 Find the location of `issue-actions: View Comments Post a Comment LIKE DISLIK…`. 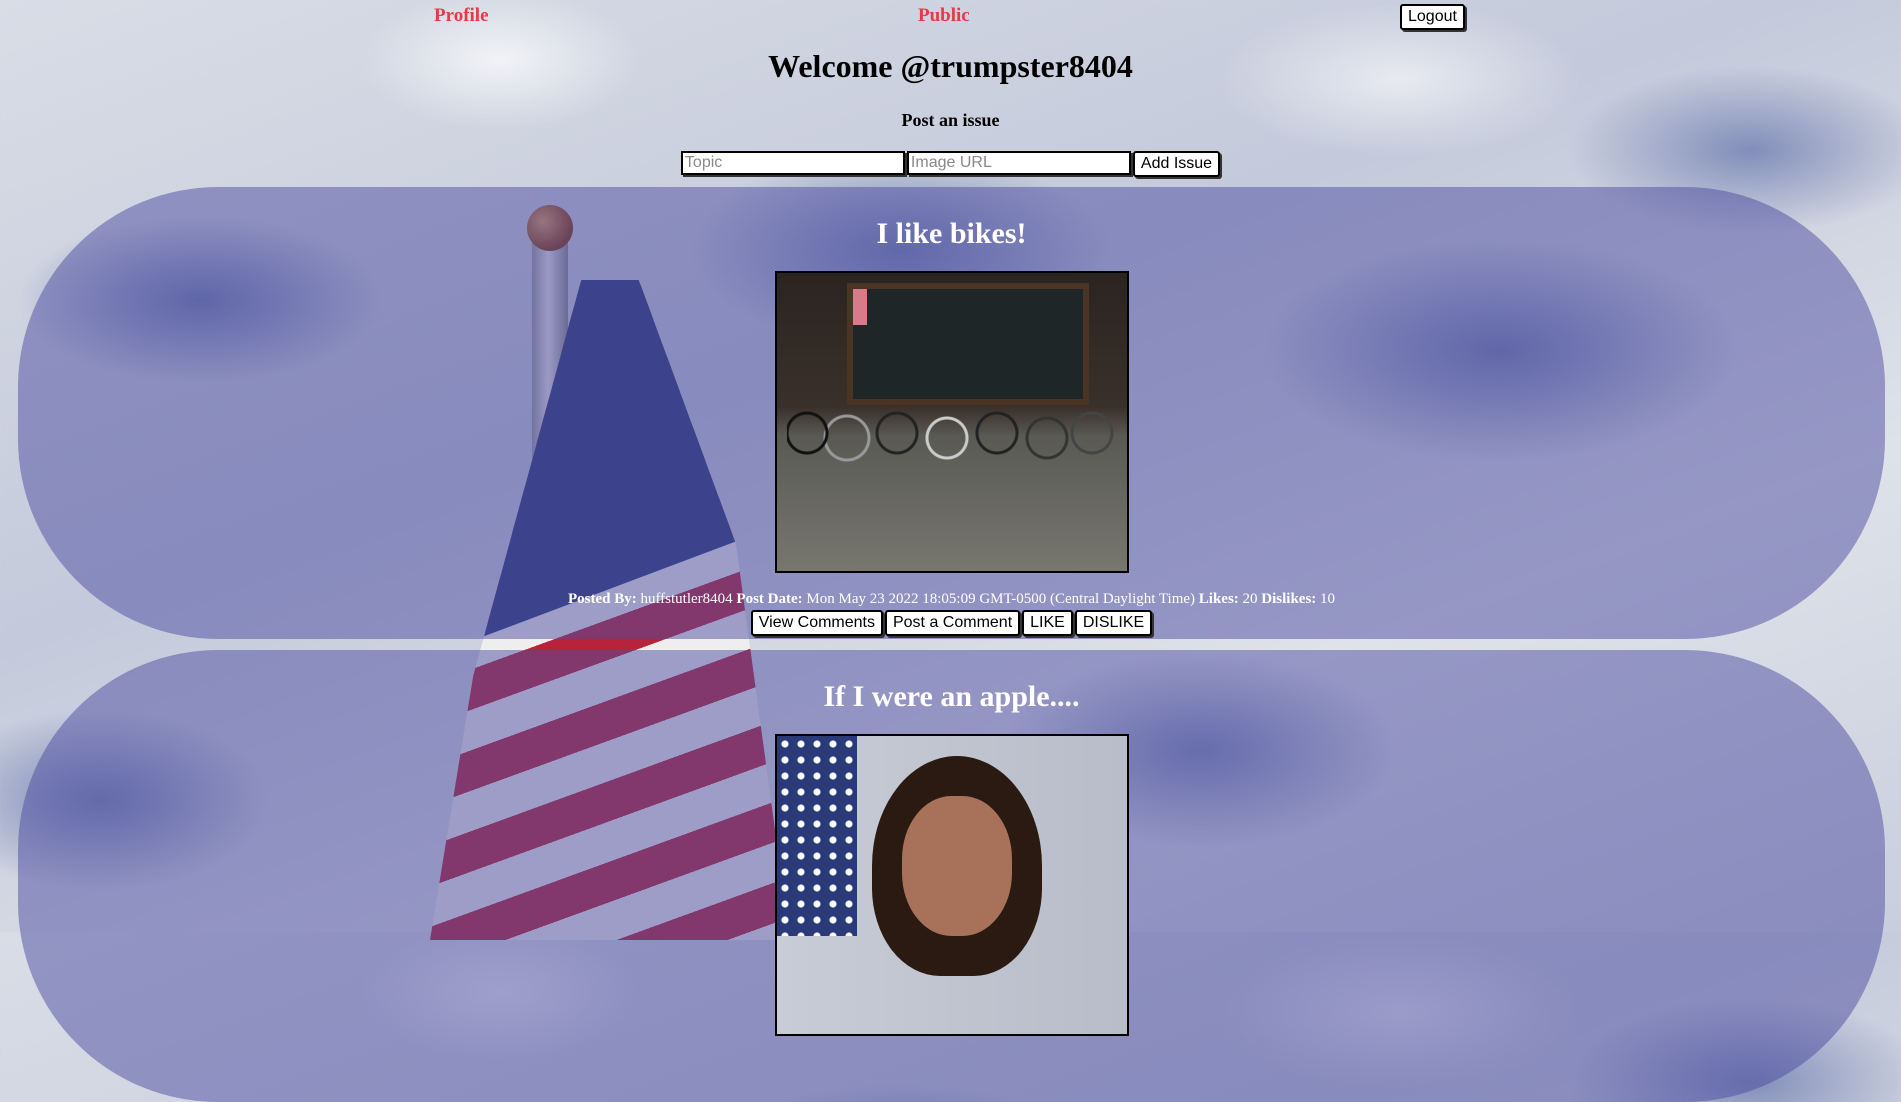

issue-actions: View Comments Post a Comment LIKE DISLIK… is located at coordinates (951, 623).